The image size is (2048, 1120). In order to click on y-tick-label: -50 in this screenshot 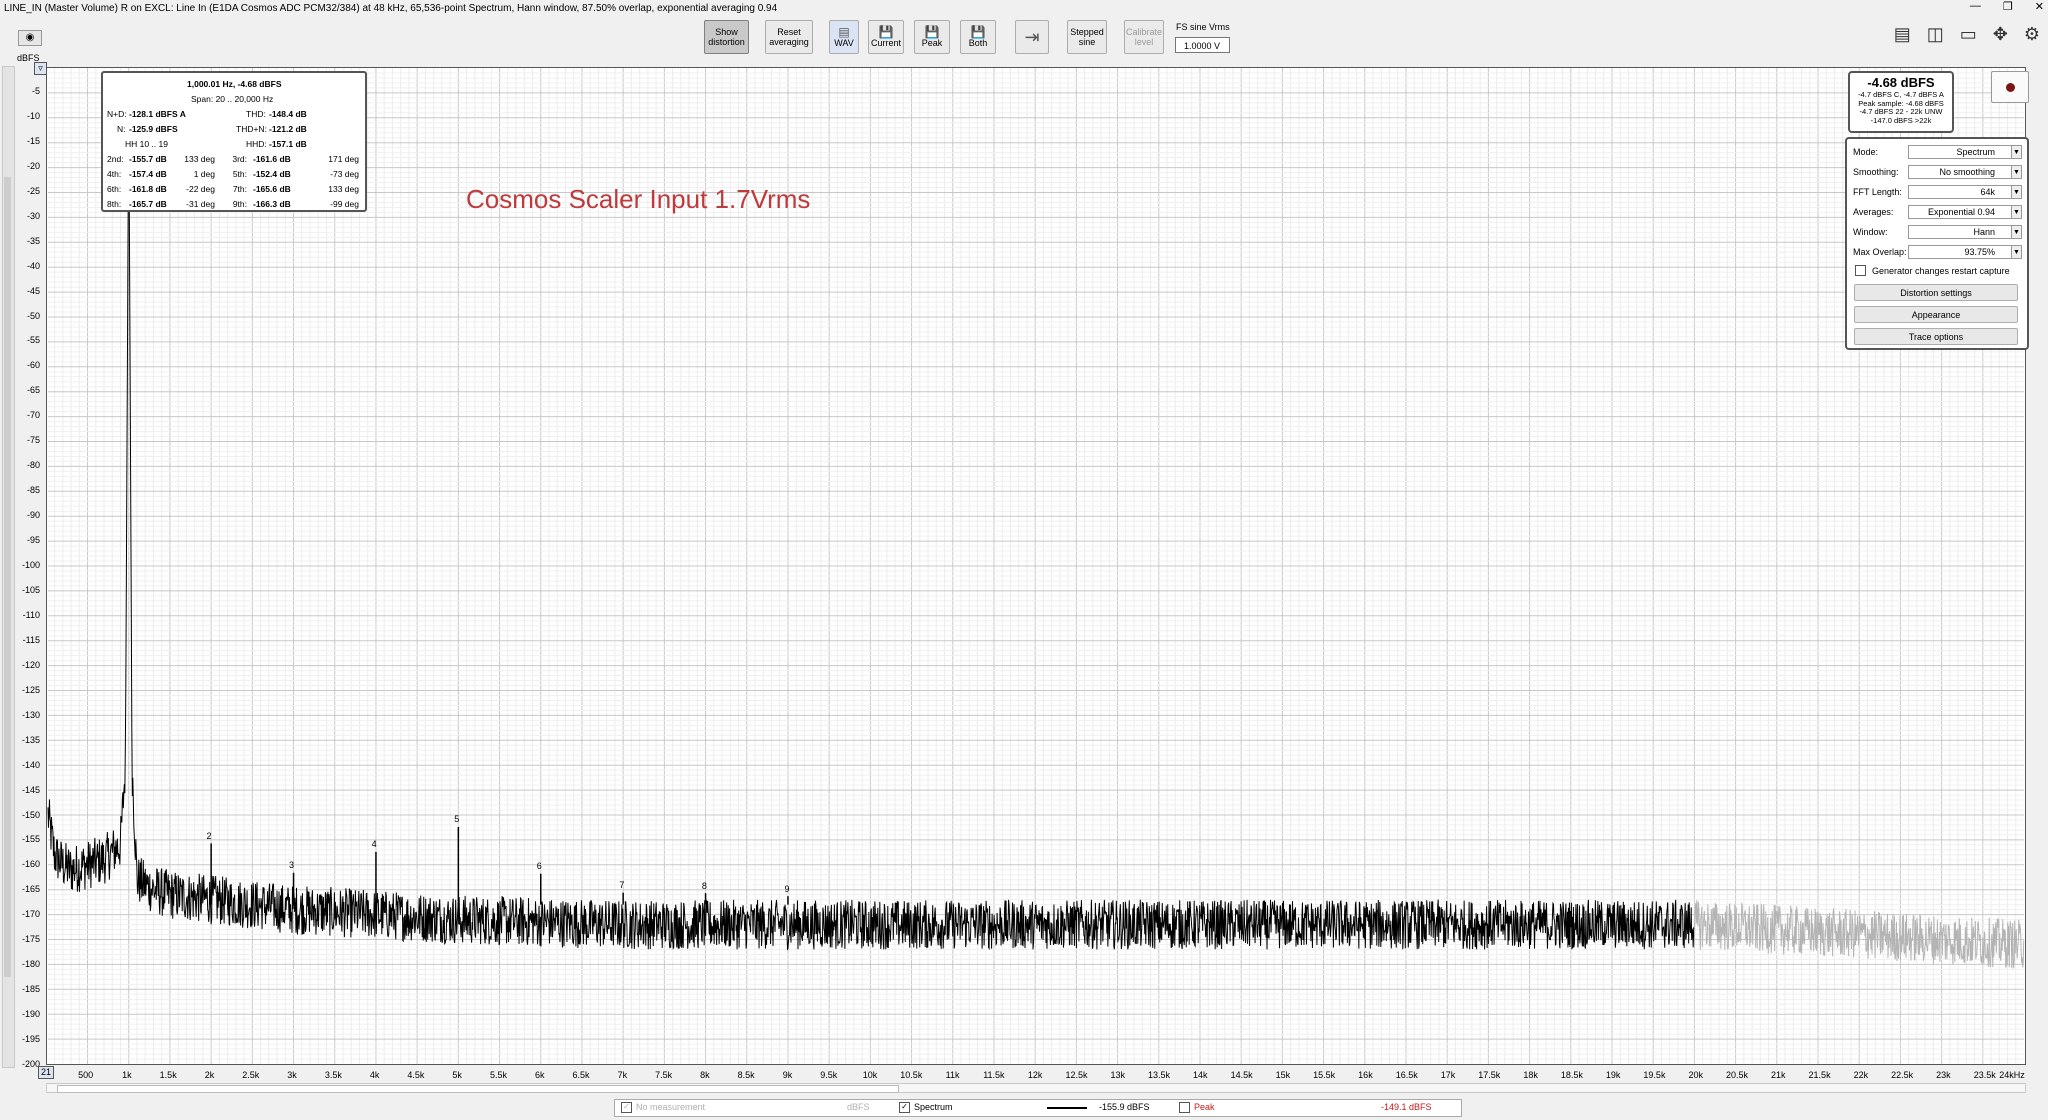, I will do `click(33, 315)`.